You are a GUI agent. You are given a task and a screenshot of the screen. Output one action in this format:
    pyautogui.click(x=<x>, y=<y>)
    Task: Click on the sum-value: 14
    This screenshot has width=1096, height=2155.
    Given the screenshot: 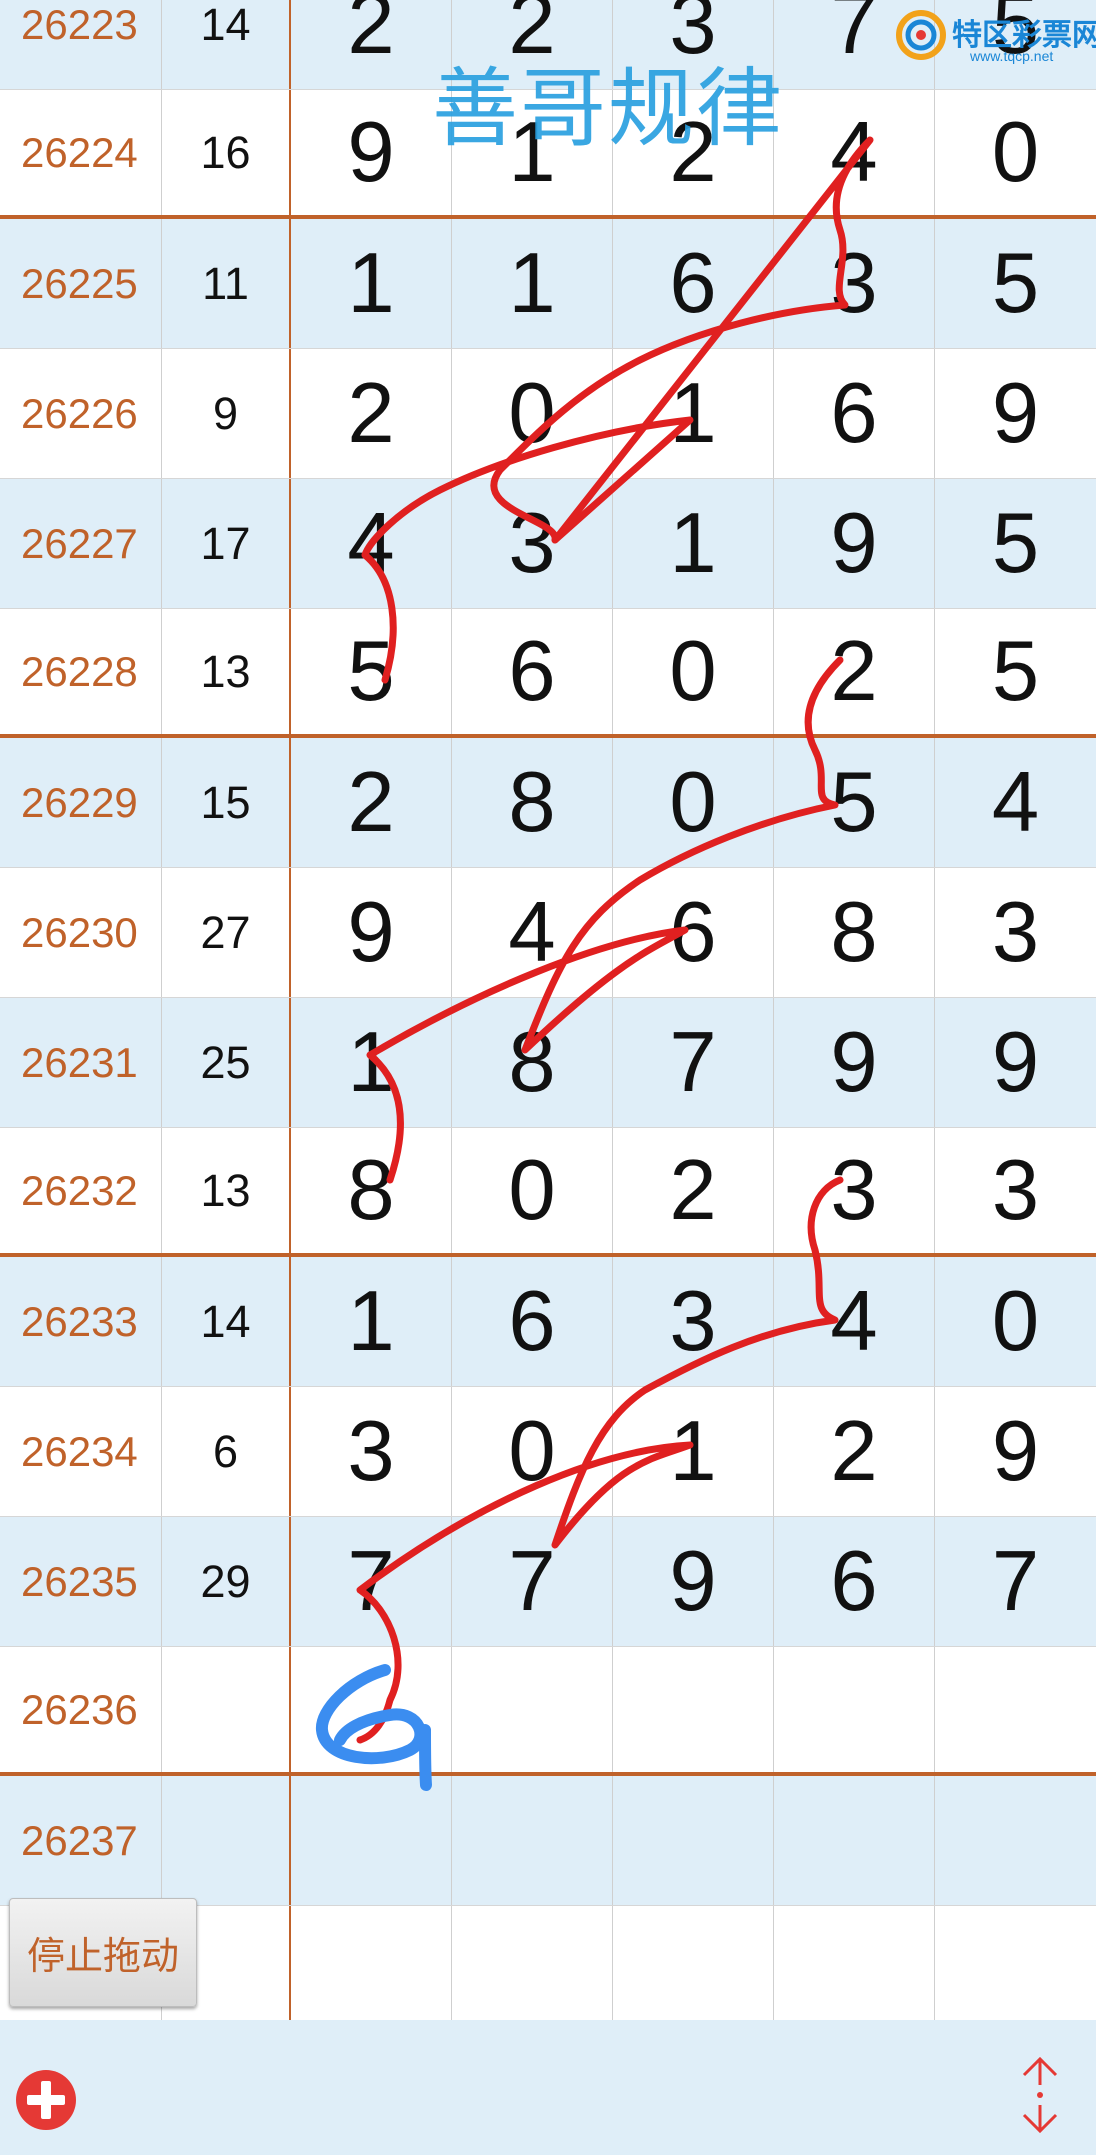 What is the action you would take?
    pyautogui.click(x=226, y=44)
    